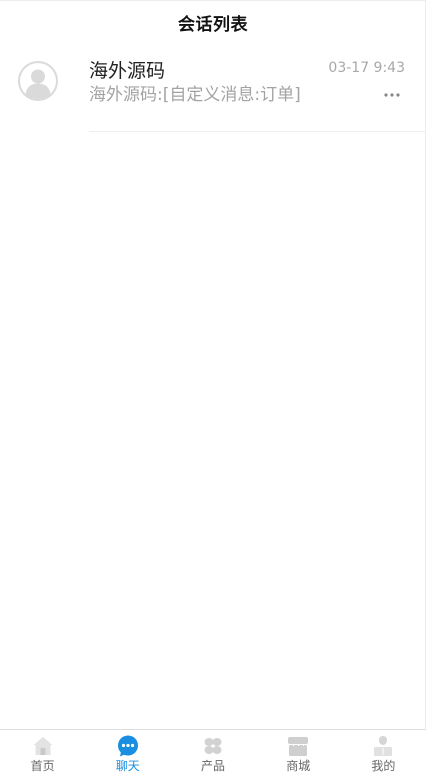  Describe the element at coordinates (383, 766) in the screenshot. I see `tab-profile-label: 我的` at that location.